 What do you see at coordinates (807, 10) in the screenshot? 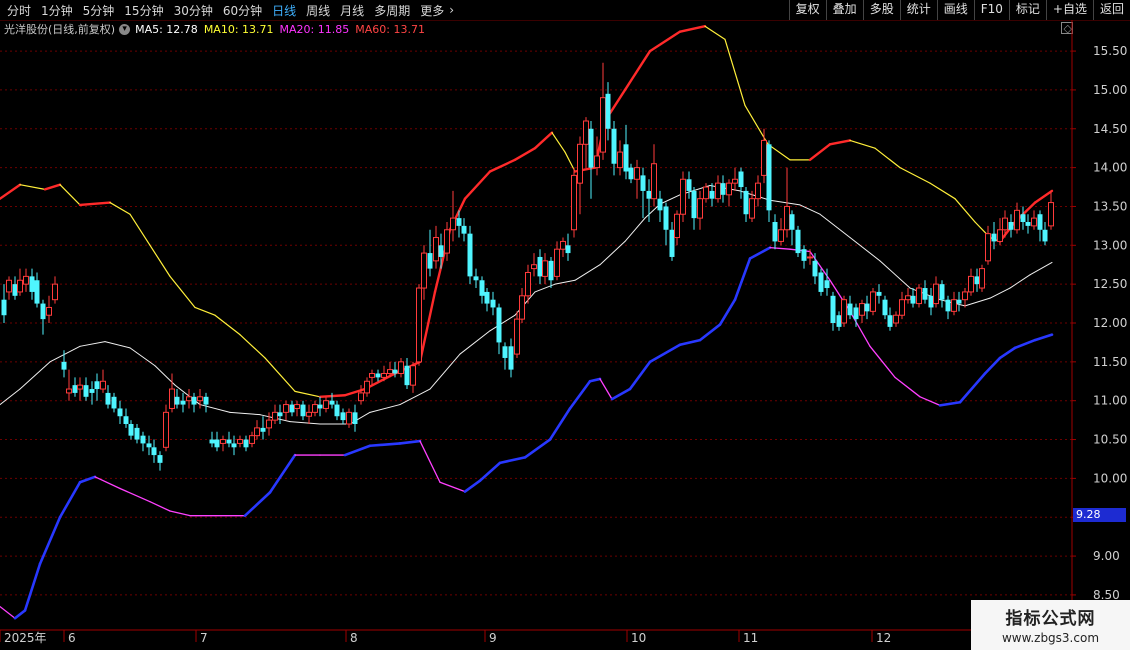
I see `toolbar-button-0: 复权` at bounding box center [807, 10].